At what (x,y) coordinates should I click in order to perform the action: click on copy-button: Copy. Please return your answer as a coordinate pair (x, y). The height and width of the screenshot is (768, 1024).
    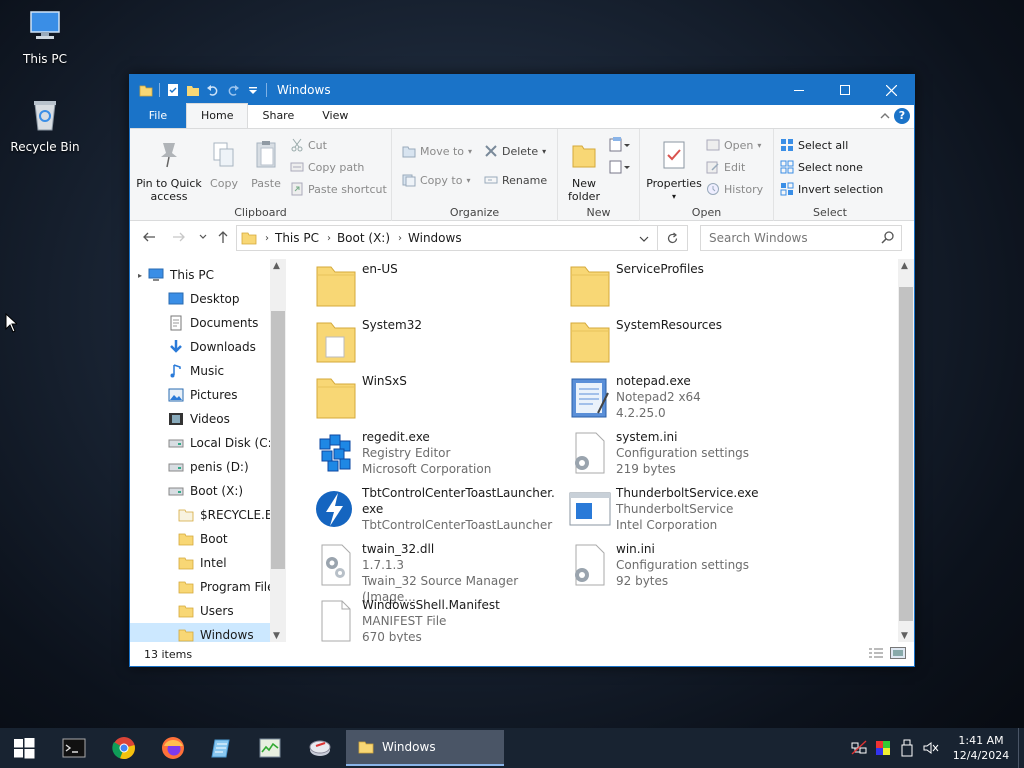
    Looking at the image, I should click on (224, 164).